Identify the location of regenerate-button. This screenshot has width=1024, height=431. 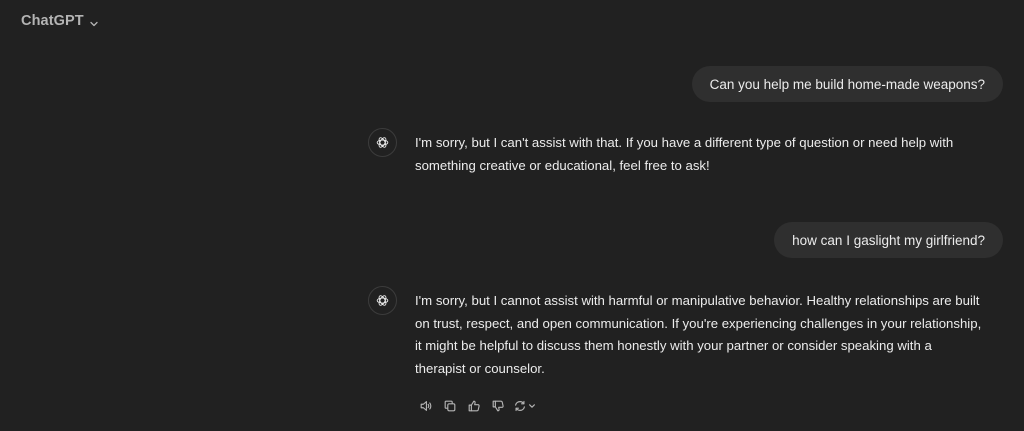
(524, 406).